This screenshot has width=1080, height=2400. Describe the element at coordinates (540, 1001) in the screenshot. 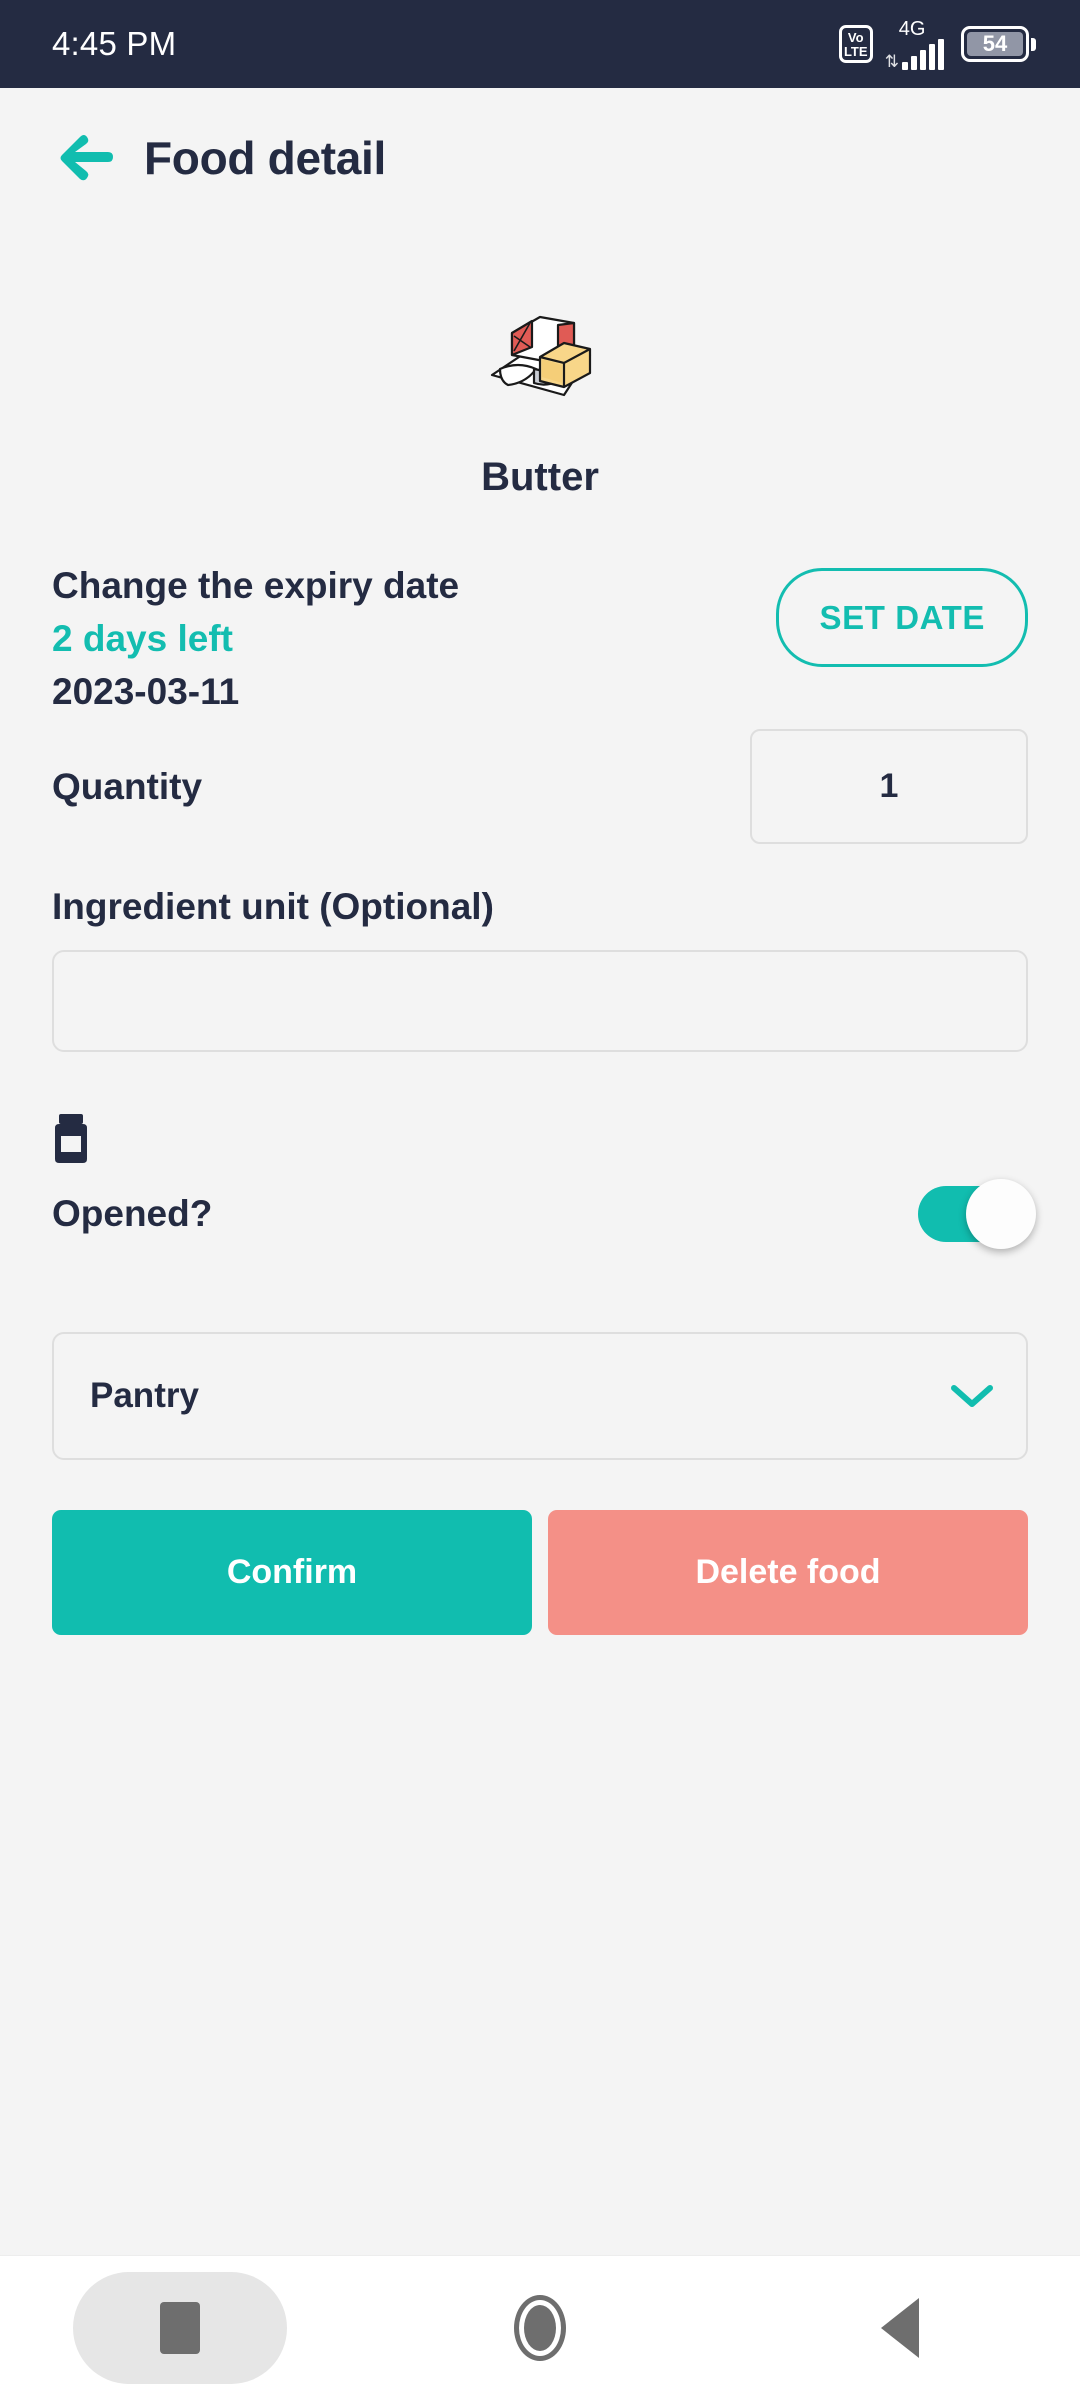

I see `ingredient-unit-input` at that location.